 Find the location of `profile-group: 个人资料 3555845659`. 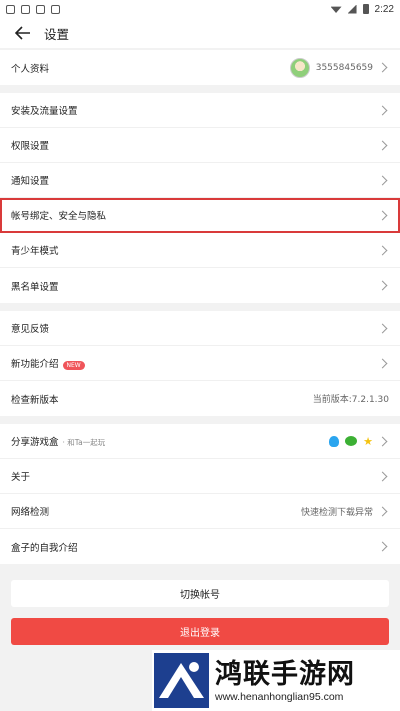

profile-group: 个人资料 3555845659 is located at coordinates (200, 67).